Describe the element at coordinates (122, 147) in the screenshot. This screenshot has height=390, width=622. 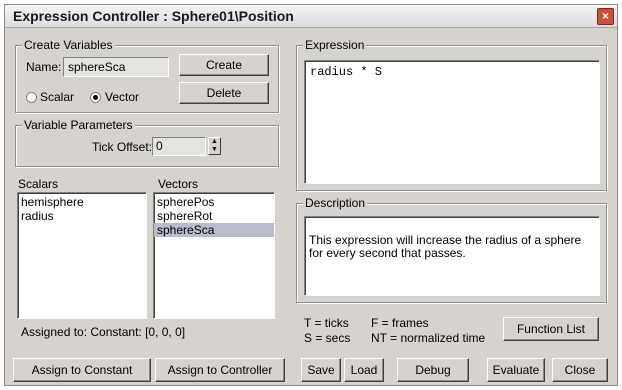
I see `tick-offset-label: Tick Offset:` at that location.